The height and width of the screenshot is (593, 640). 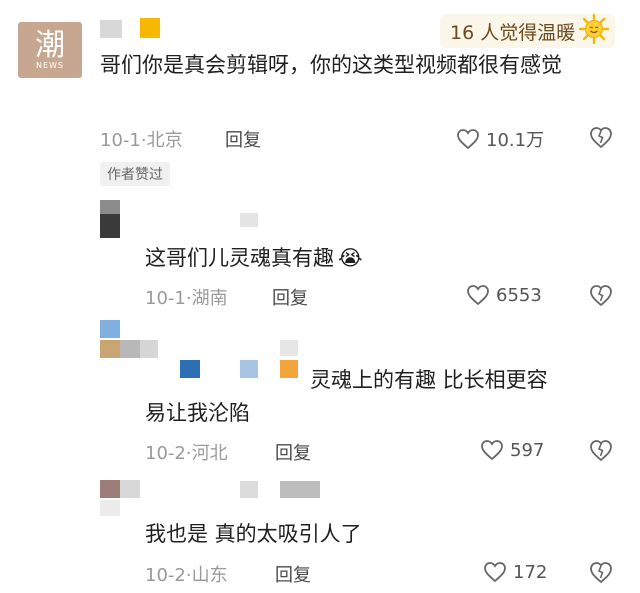 What do you see at coordinates (50, 45) in the screenshot?
I see `logo-glyph: 潮` at bounding box center [50, 45].